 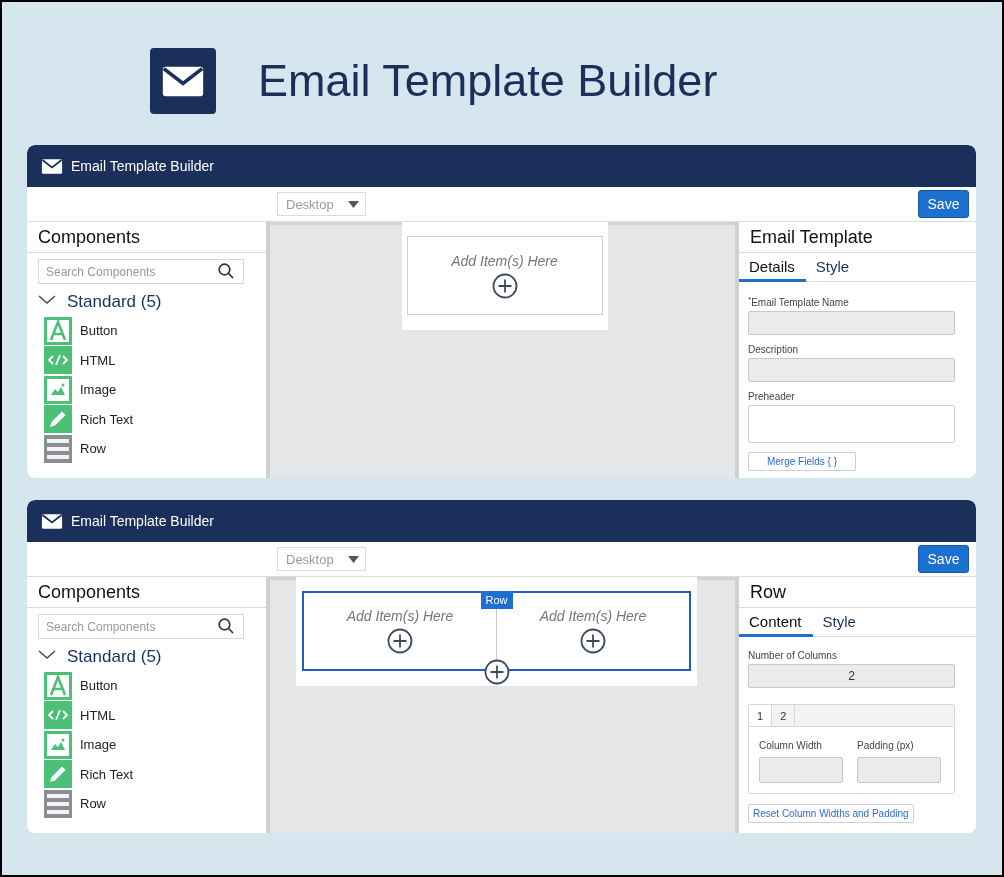 I want to click on field-label: Preheader, so click(x=772, y=397).